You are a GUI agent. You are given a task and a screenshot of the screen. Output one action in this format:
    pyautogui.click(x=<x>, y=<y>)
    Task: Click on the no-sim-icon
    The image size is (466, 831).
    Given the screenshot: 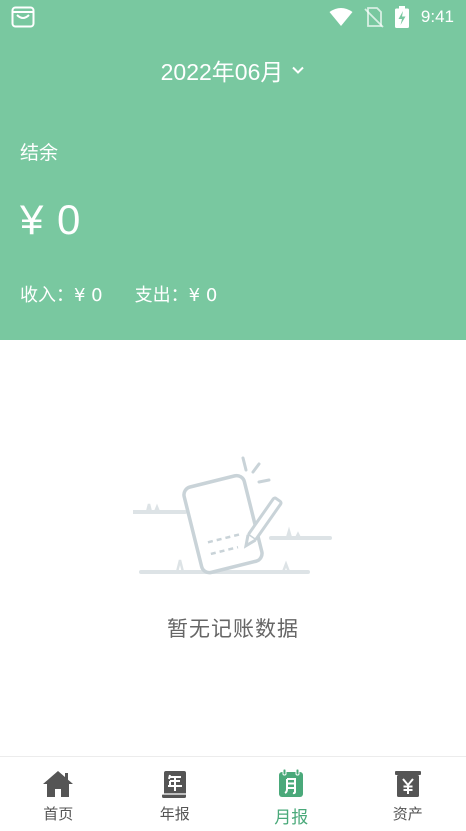 What is the action you would take?
    pyautogui.click(x=374, y=17)
    